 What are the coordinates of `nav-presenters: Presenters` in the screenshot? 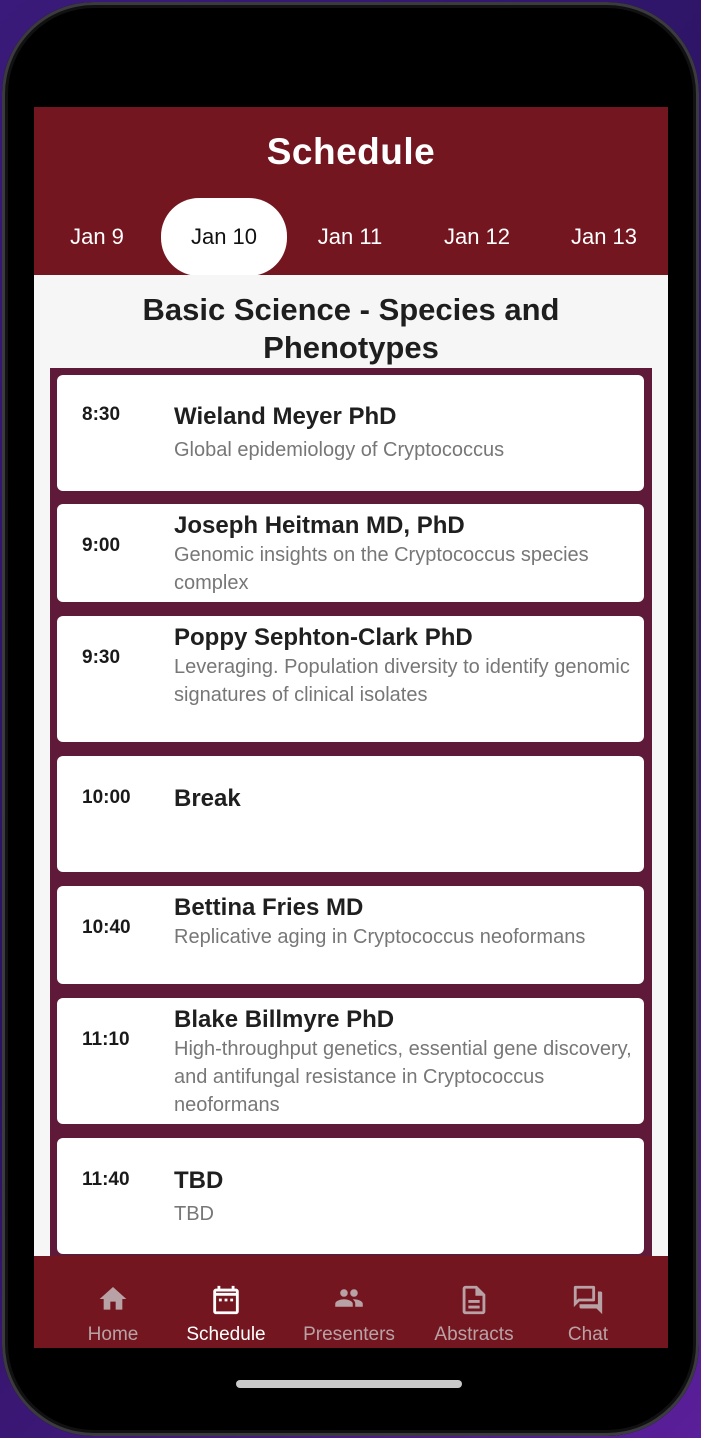 It's located at (349, 1302).